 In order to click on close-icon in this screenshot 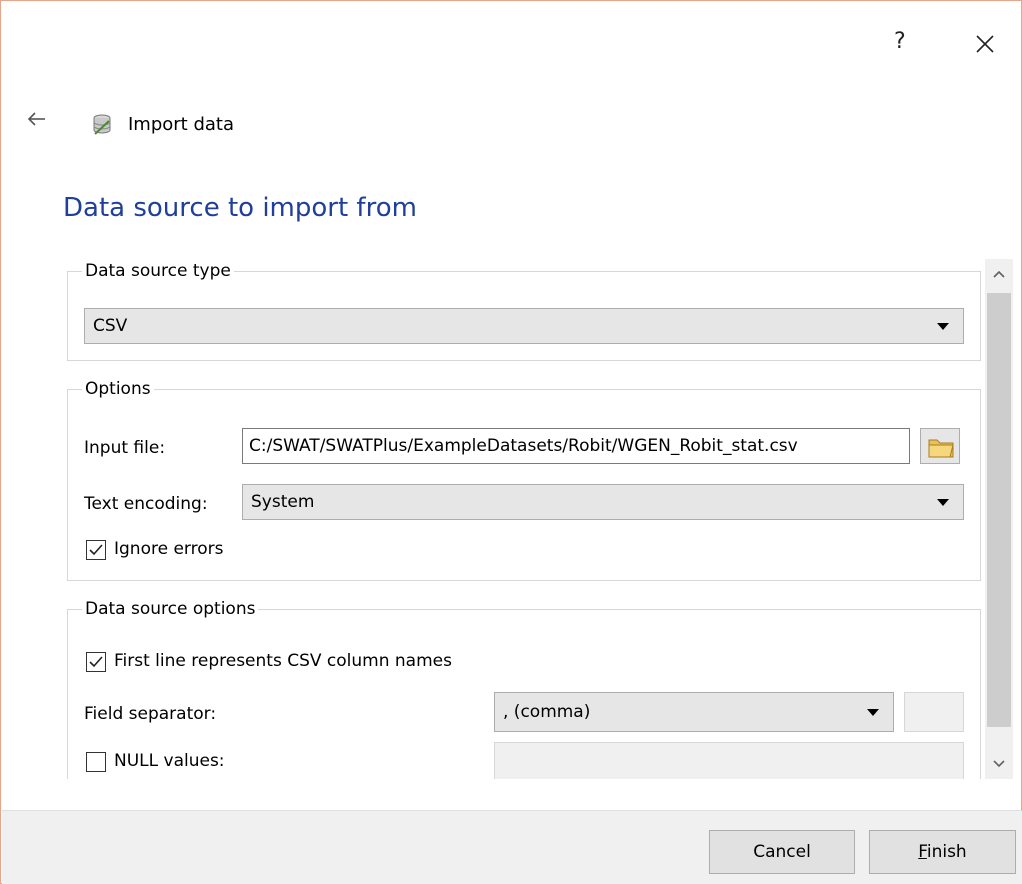, I will do `click(985, 44)`.